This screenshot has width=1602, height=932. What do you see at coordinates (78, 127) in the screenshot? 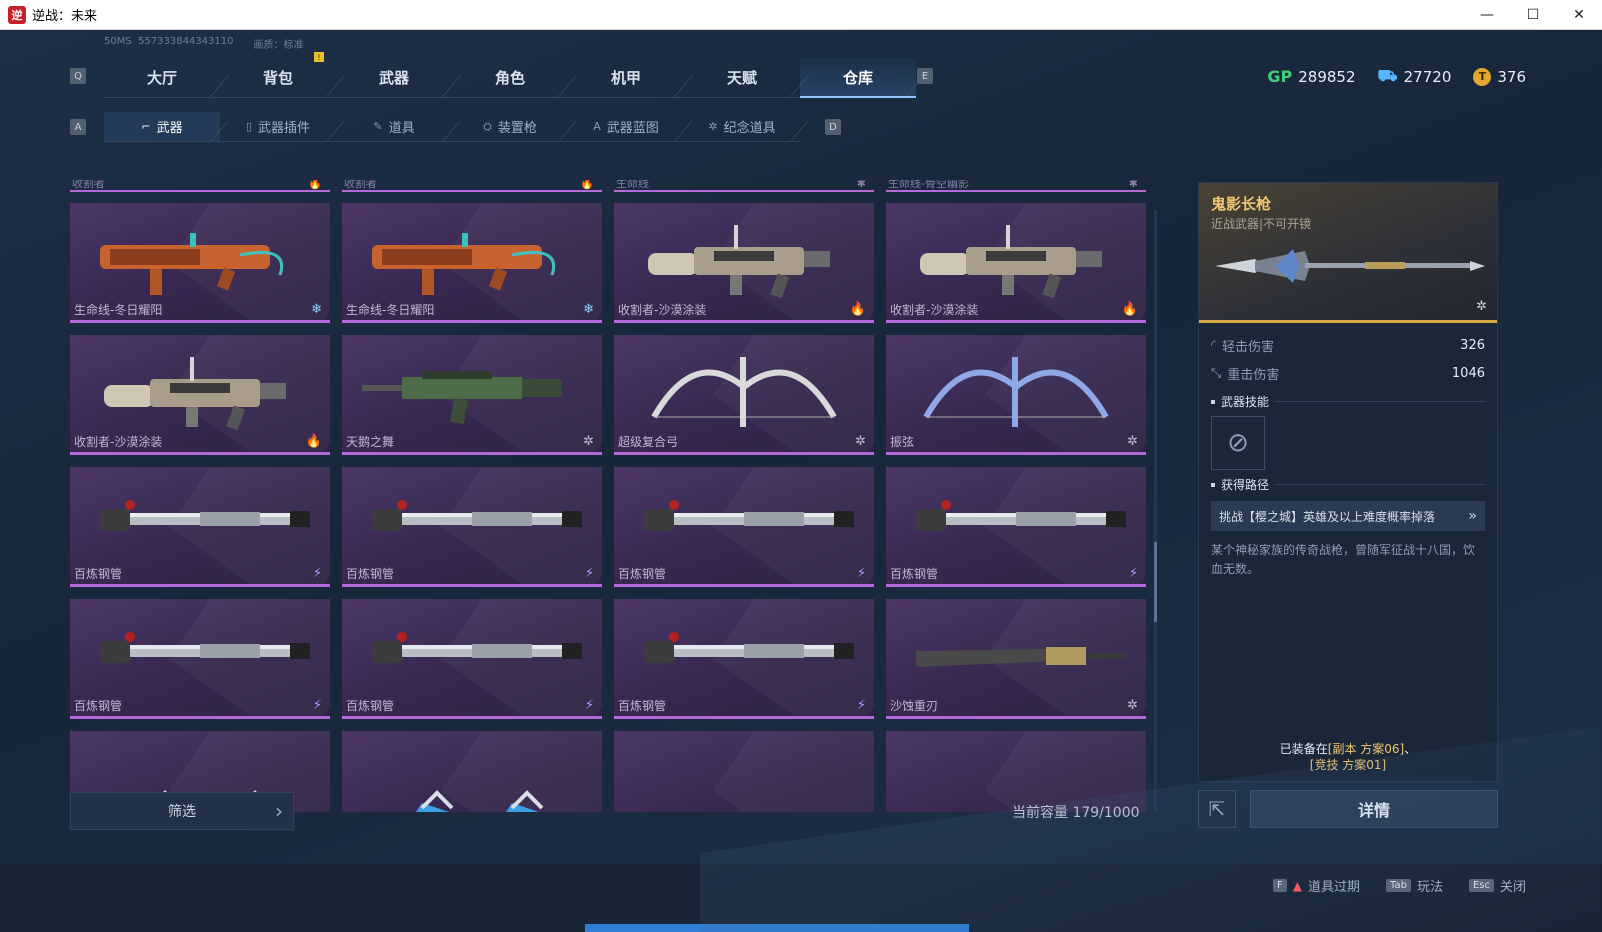
I see `prev-subtab-key: A` at bounding box center [78, 127].